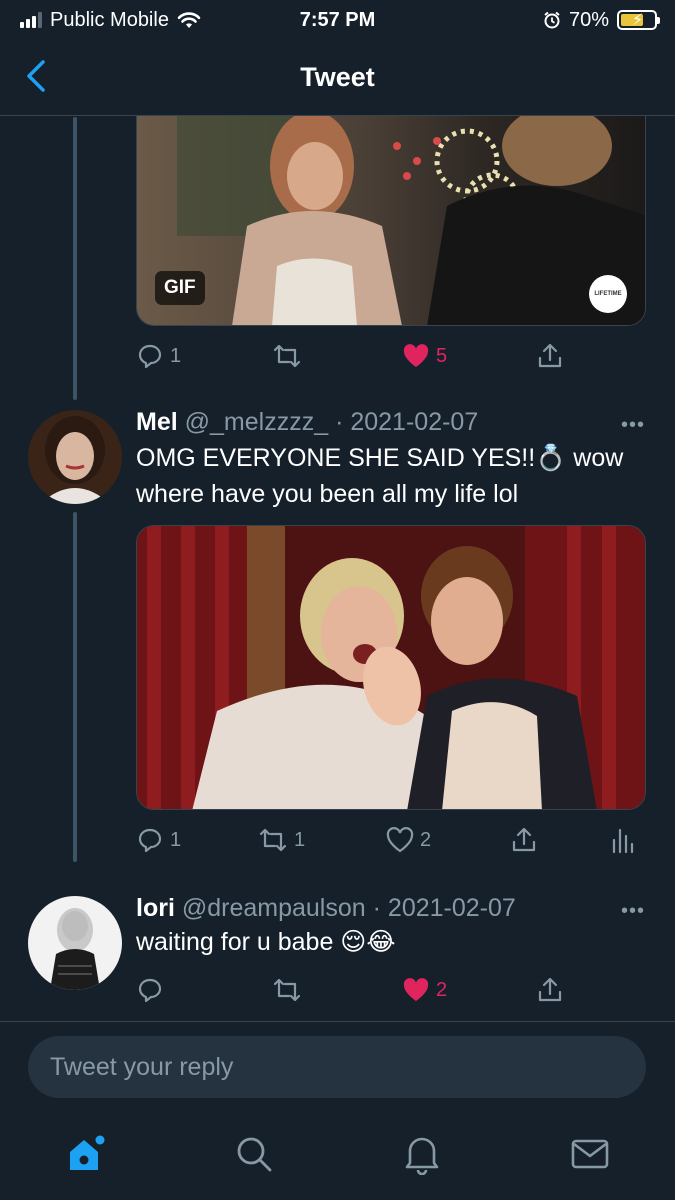  Describe the element at coordinates (400, 840) in the screenshot. I see `heart-outline-icon` at that location.